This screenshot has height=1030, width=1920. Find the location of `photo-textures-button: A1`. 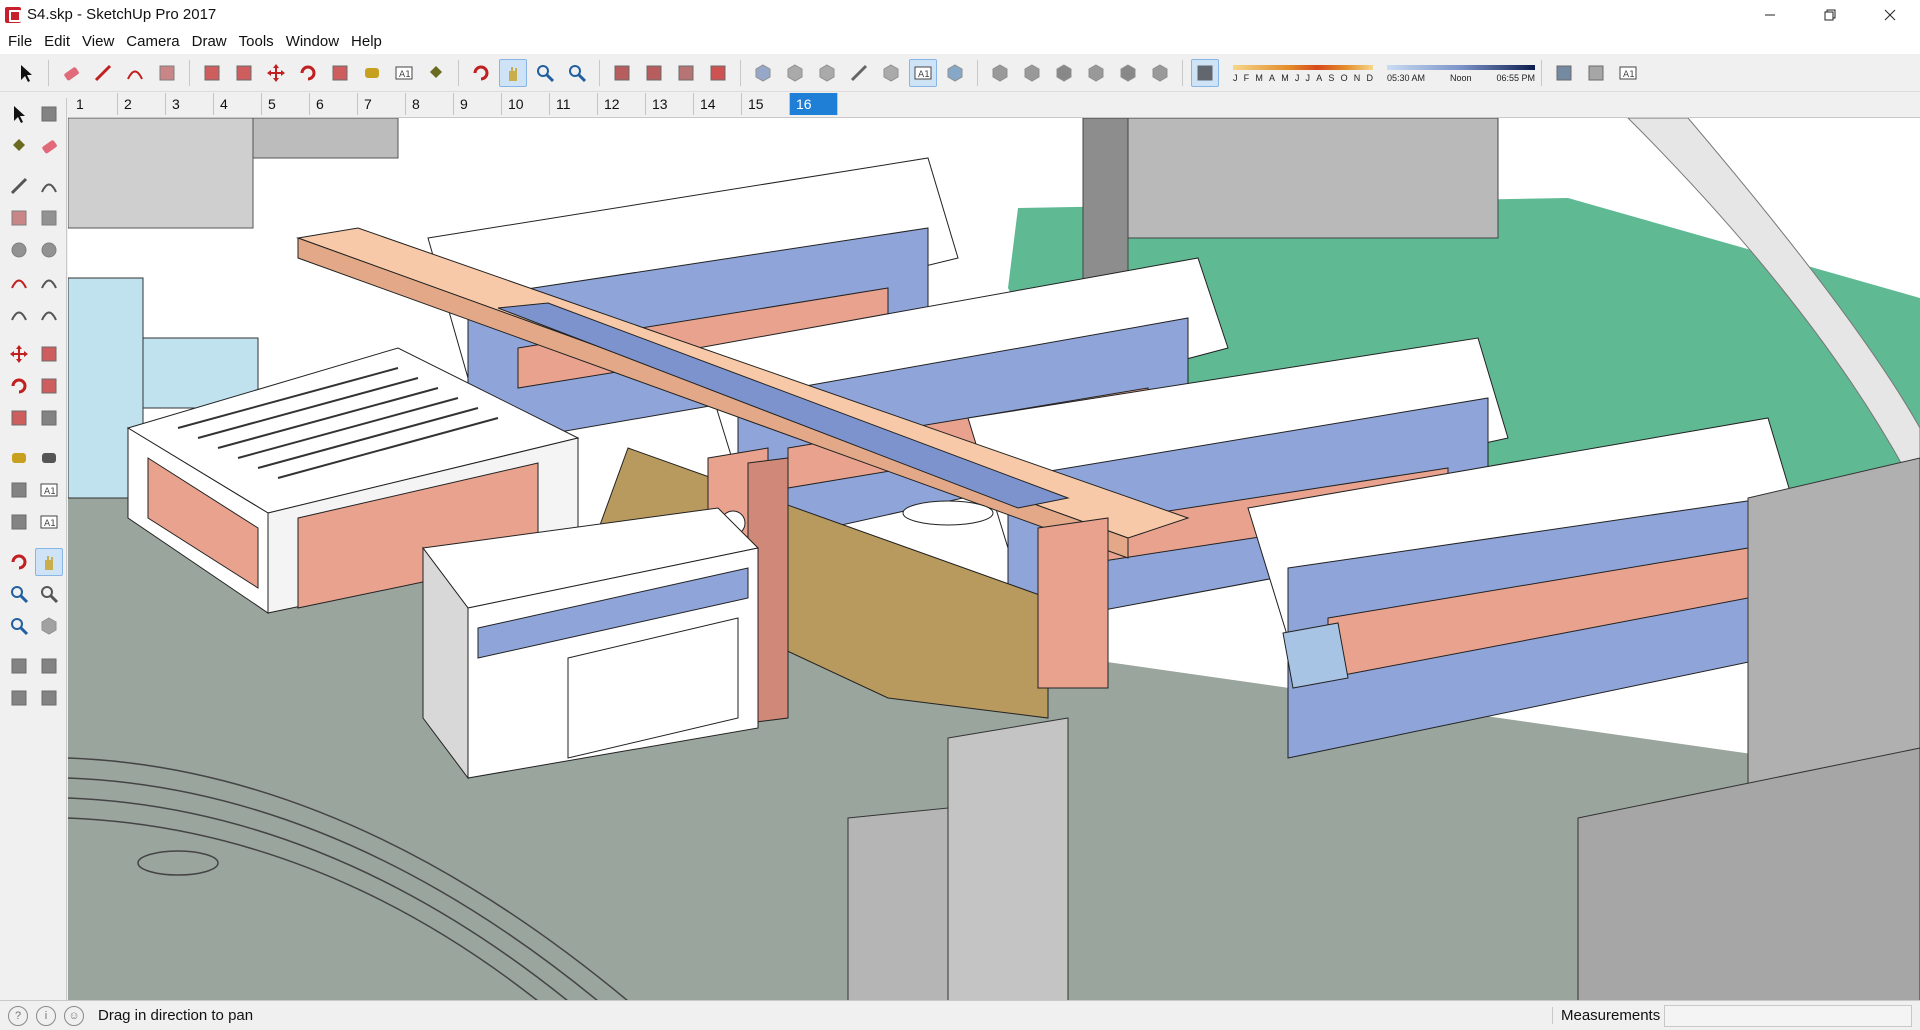

photo-textures-button: A1 is located at coordinates (1628, 73).